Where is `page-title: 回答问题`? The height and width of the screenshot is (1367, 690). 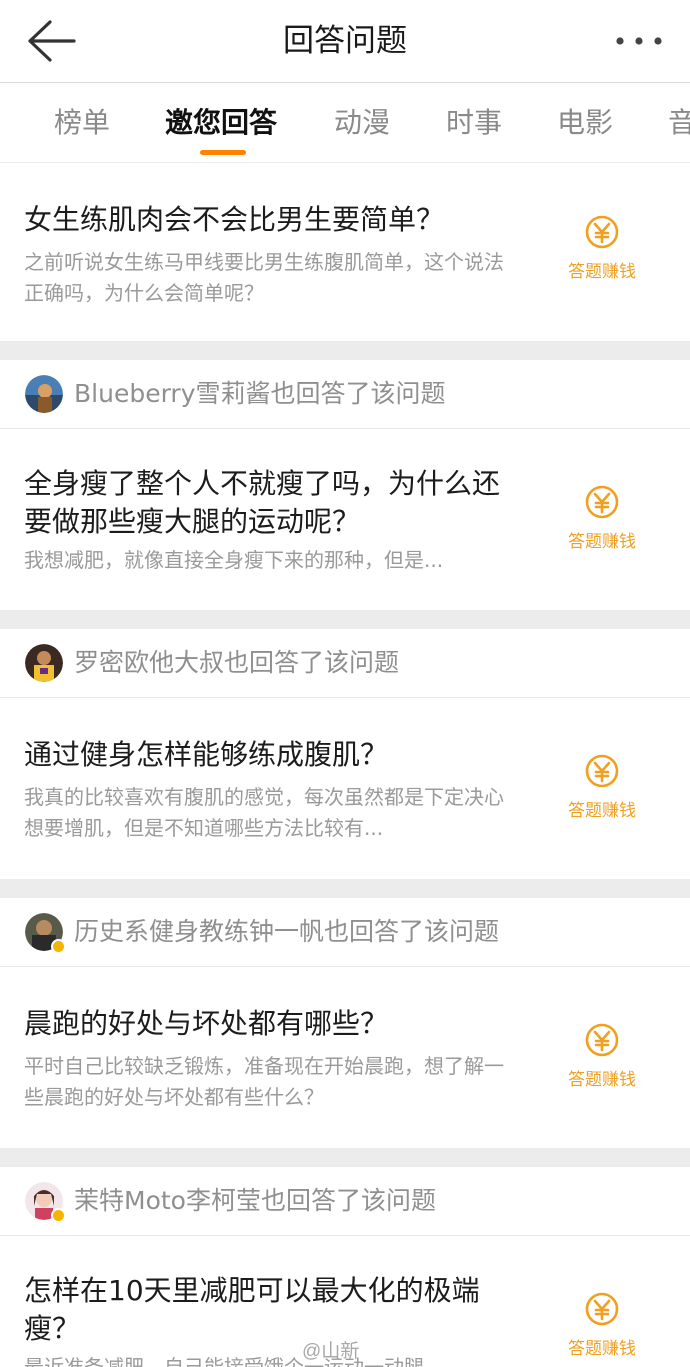 page-title: 回答问题 is located at coordinates (345, 41).